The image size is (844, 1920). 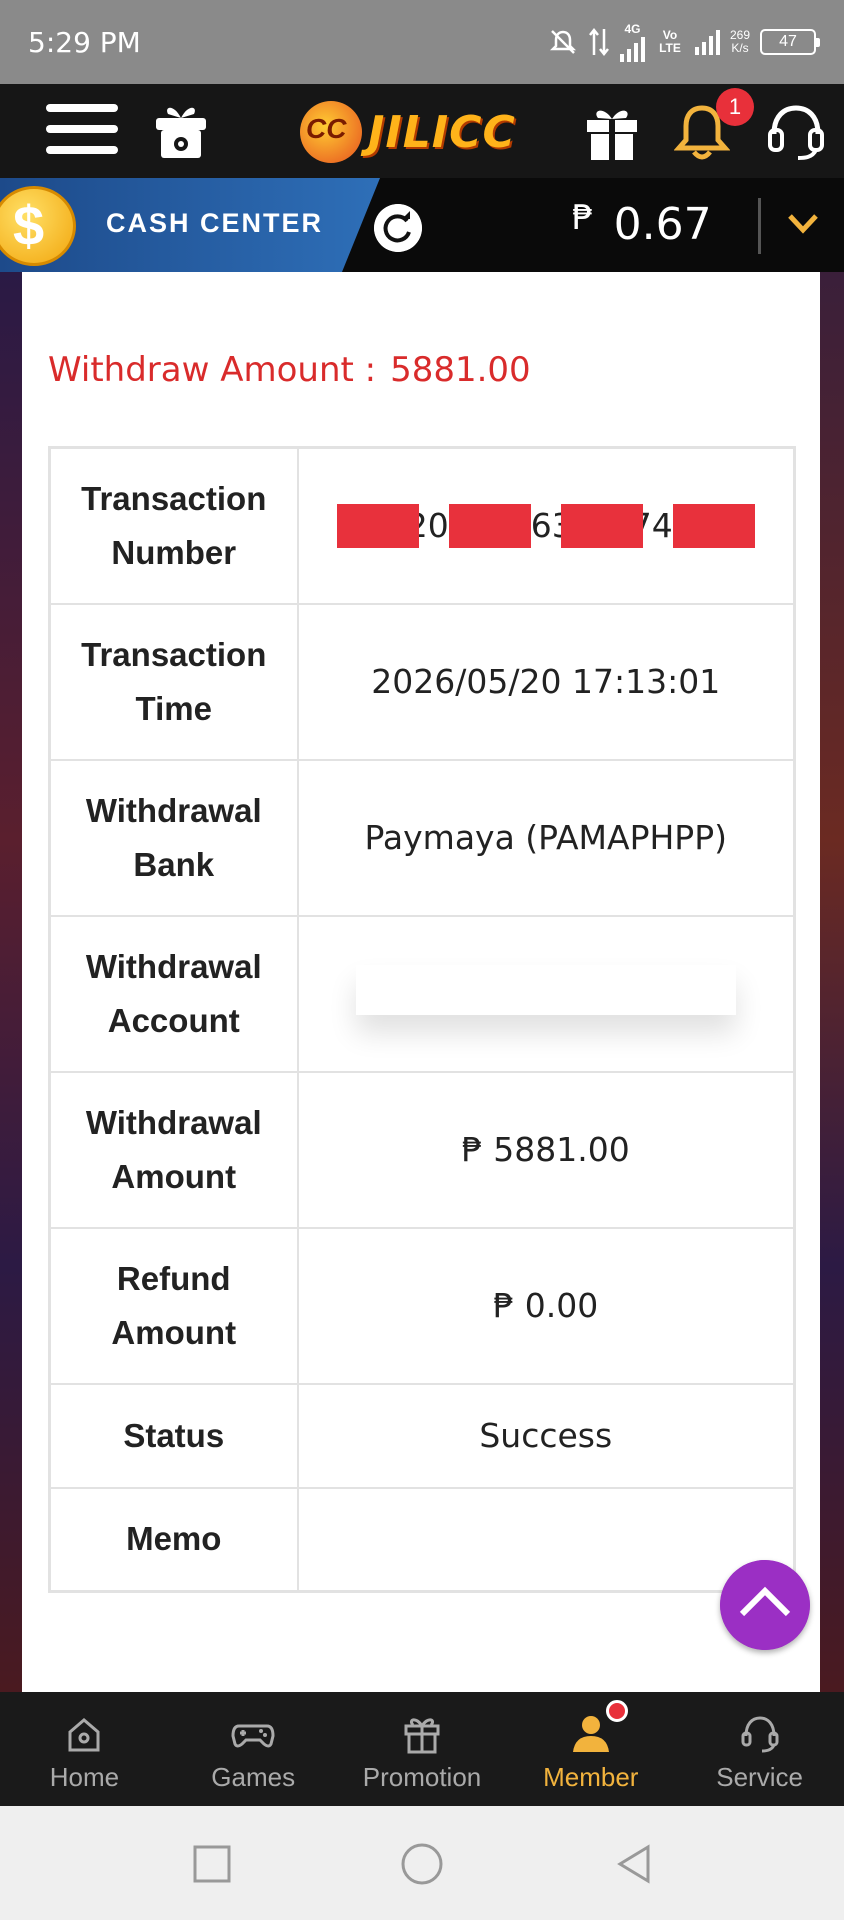 I want to click on user-icon, so click(x=590, y=1734).